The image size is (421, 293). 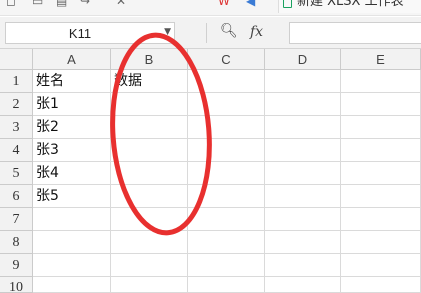 What do you see at coordinates (226, 81) in the screenshot?
I see `cell-c1` at bounding box center [226, 81].